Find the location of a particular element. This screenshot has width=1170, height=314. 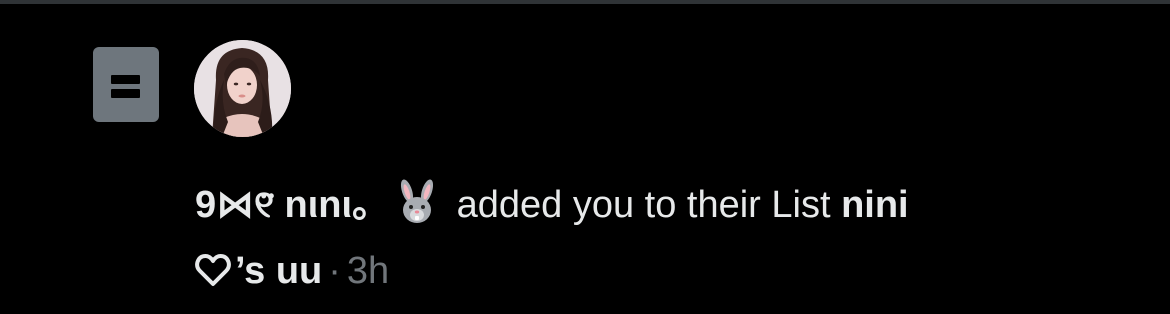

list-icon is located at coordinates (126, 84).